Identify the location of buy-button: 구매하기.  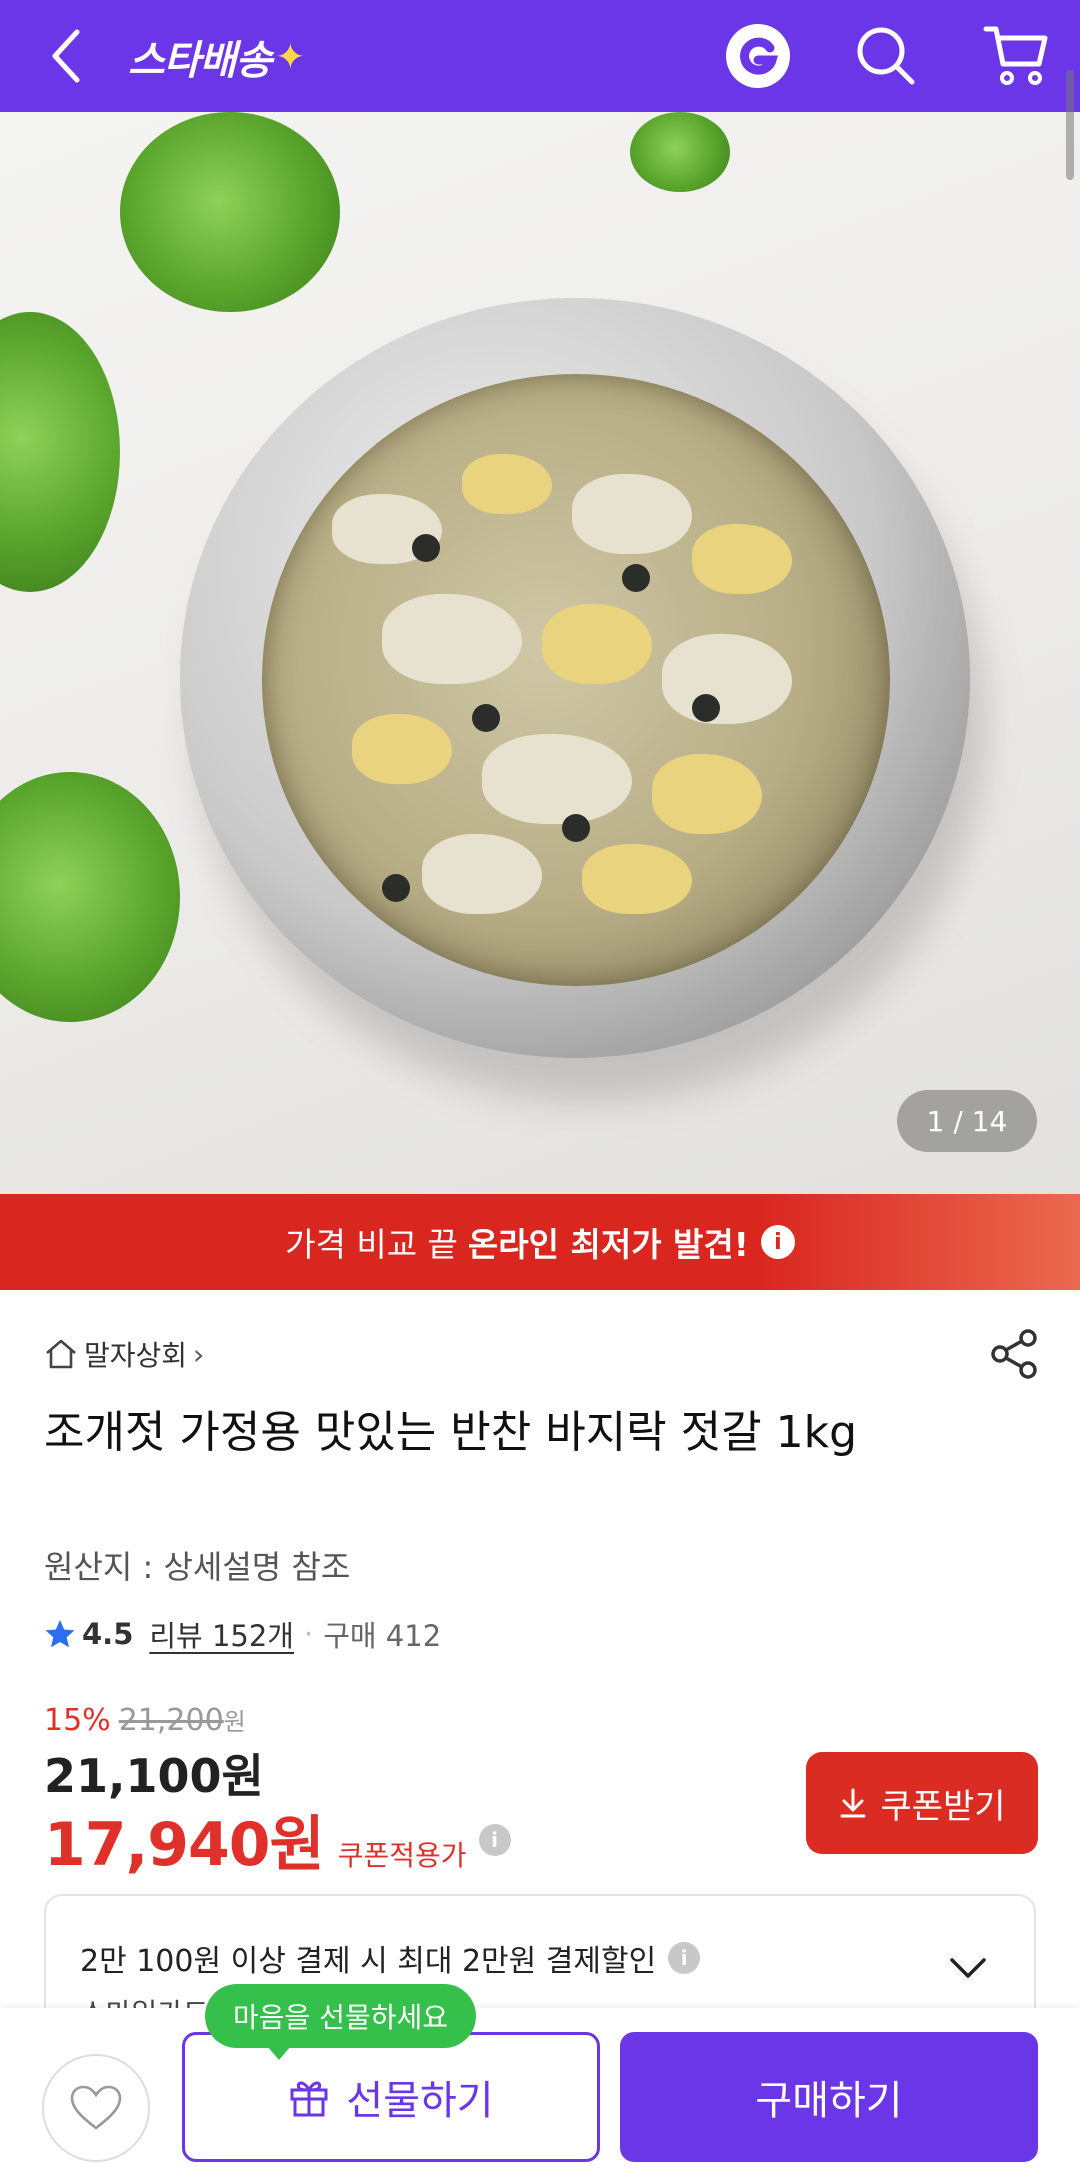
(829, 2097).